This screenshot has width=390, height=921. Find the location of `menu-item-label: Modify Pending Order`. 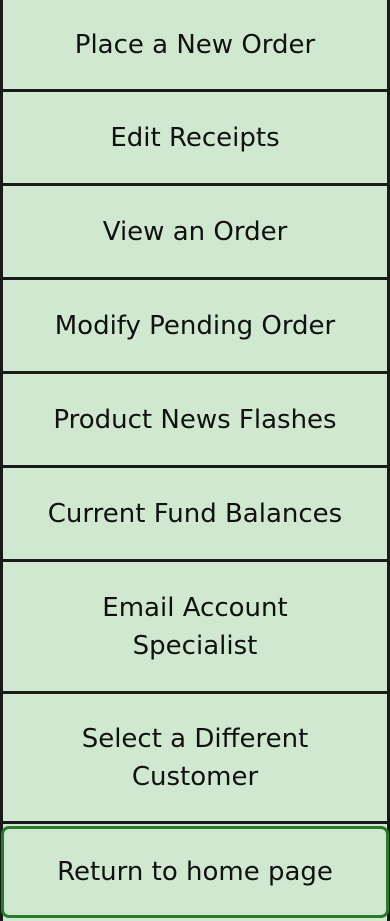

menu-item-label: Modify Pending Order is located at coordinates (195, 325).